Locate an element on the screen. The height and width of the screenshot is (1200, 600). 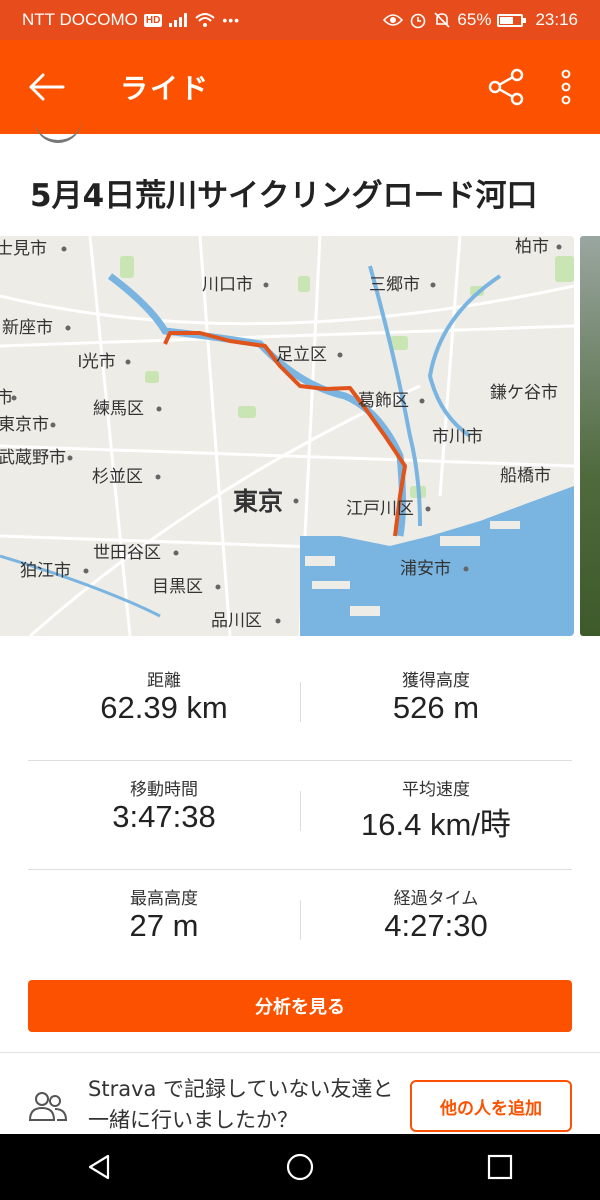
map-label-niiza: 新座市 is located at coordinates (27, 327).